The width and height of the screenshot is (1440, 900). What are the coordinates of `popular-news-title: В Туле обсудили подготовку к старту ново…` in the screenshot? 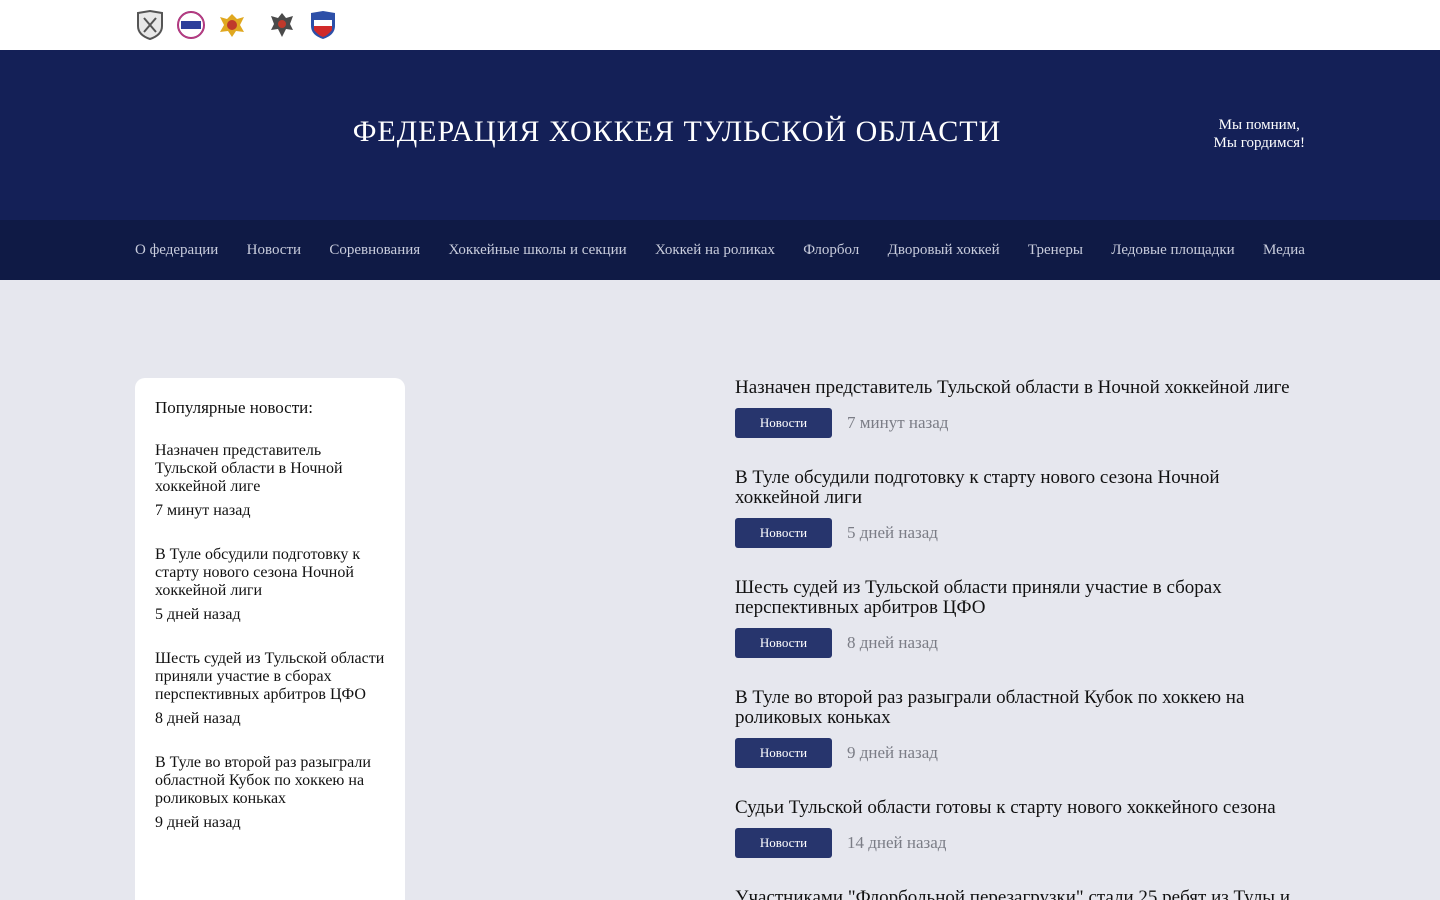 It's located at (270, 573).